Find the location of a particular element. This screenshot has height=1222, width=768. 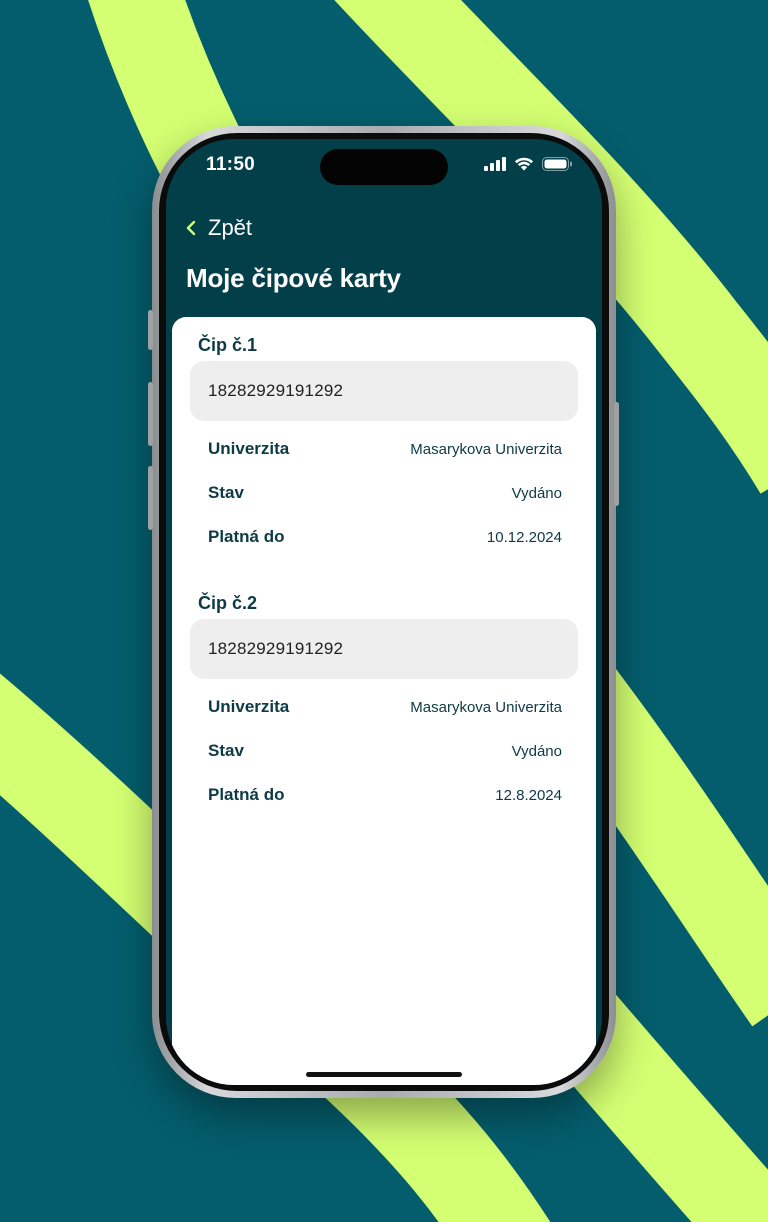

cellular-signal-icon is located at coordinates (495, 164).